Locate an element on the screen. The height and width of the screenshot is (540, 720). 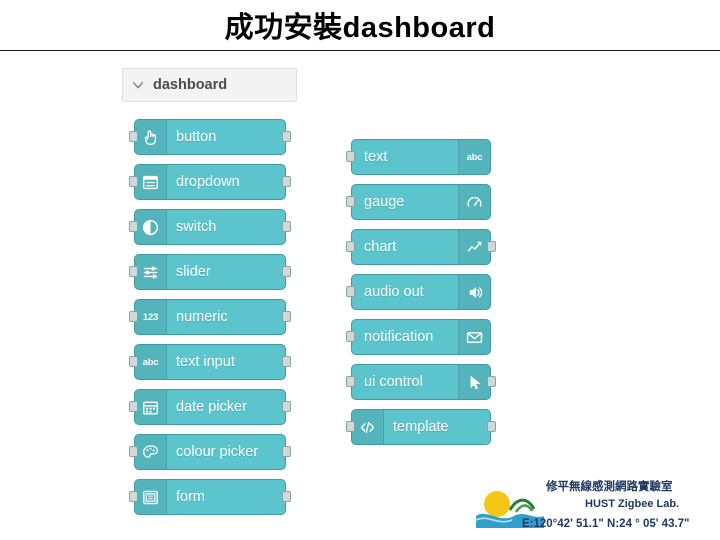
palette-node-label: form is located at coordinates (190, 497).